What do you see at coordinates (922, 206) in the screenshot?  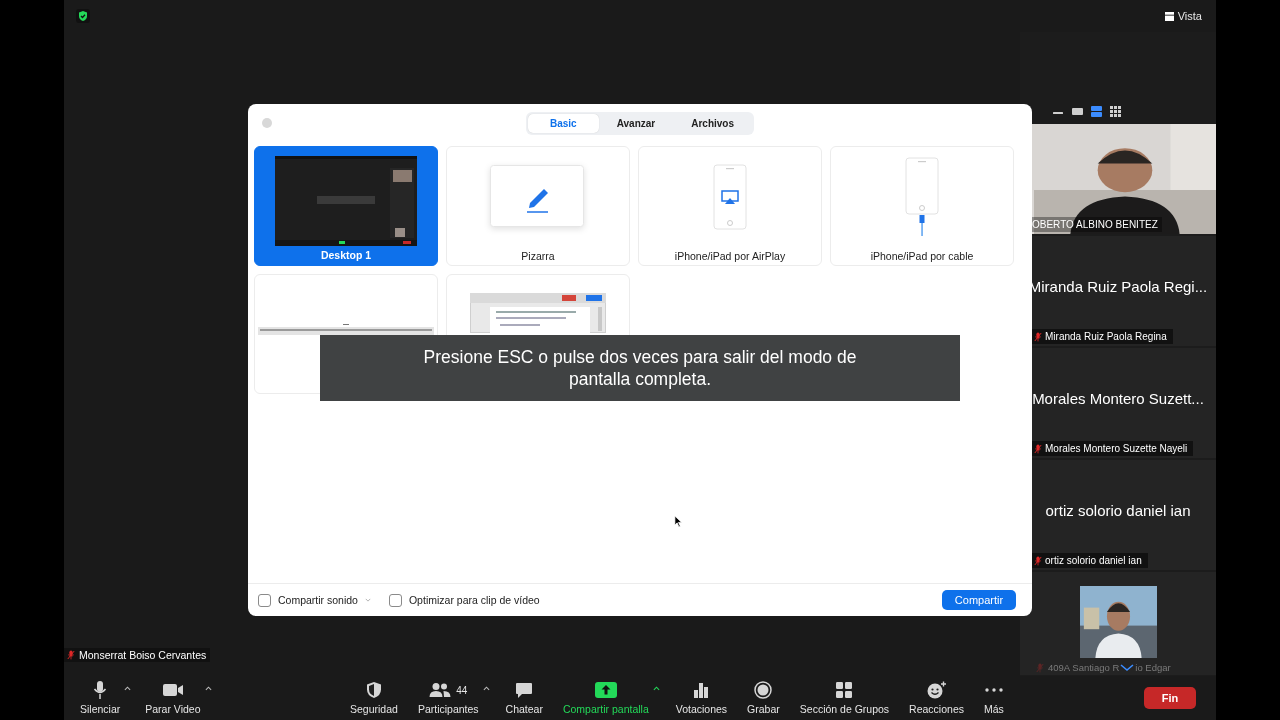 I see `share-source-tile: iPhone/iPad por cable` at bounding box center [922, 206].